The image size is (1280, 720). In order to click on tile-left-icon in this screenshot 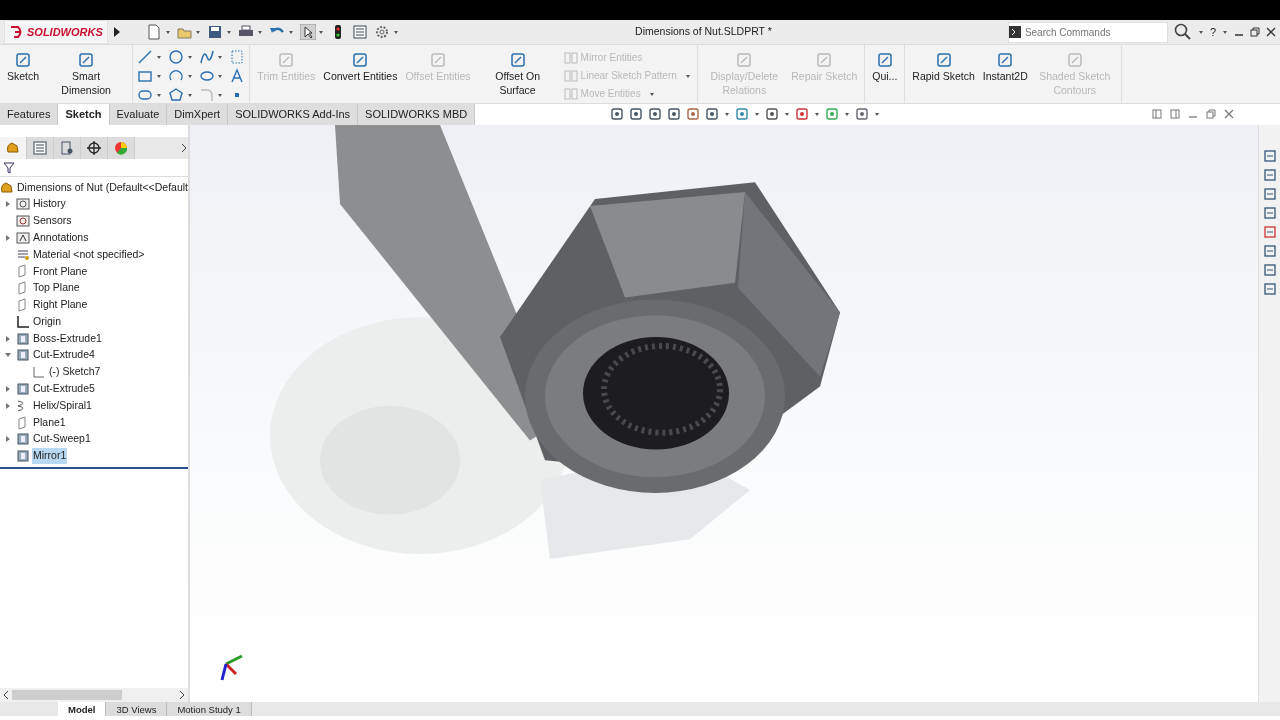, I will do `click(1157, 114)`.